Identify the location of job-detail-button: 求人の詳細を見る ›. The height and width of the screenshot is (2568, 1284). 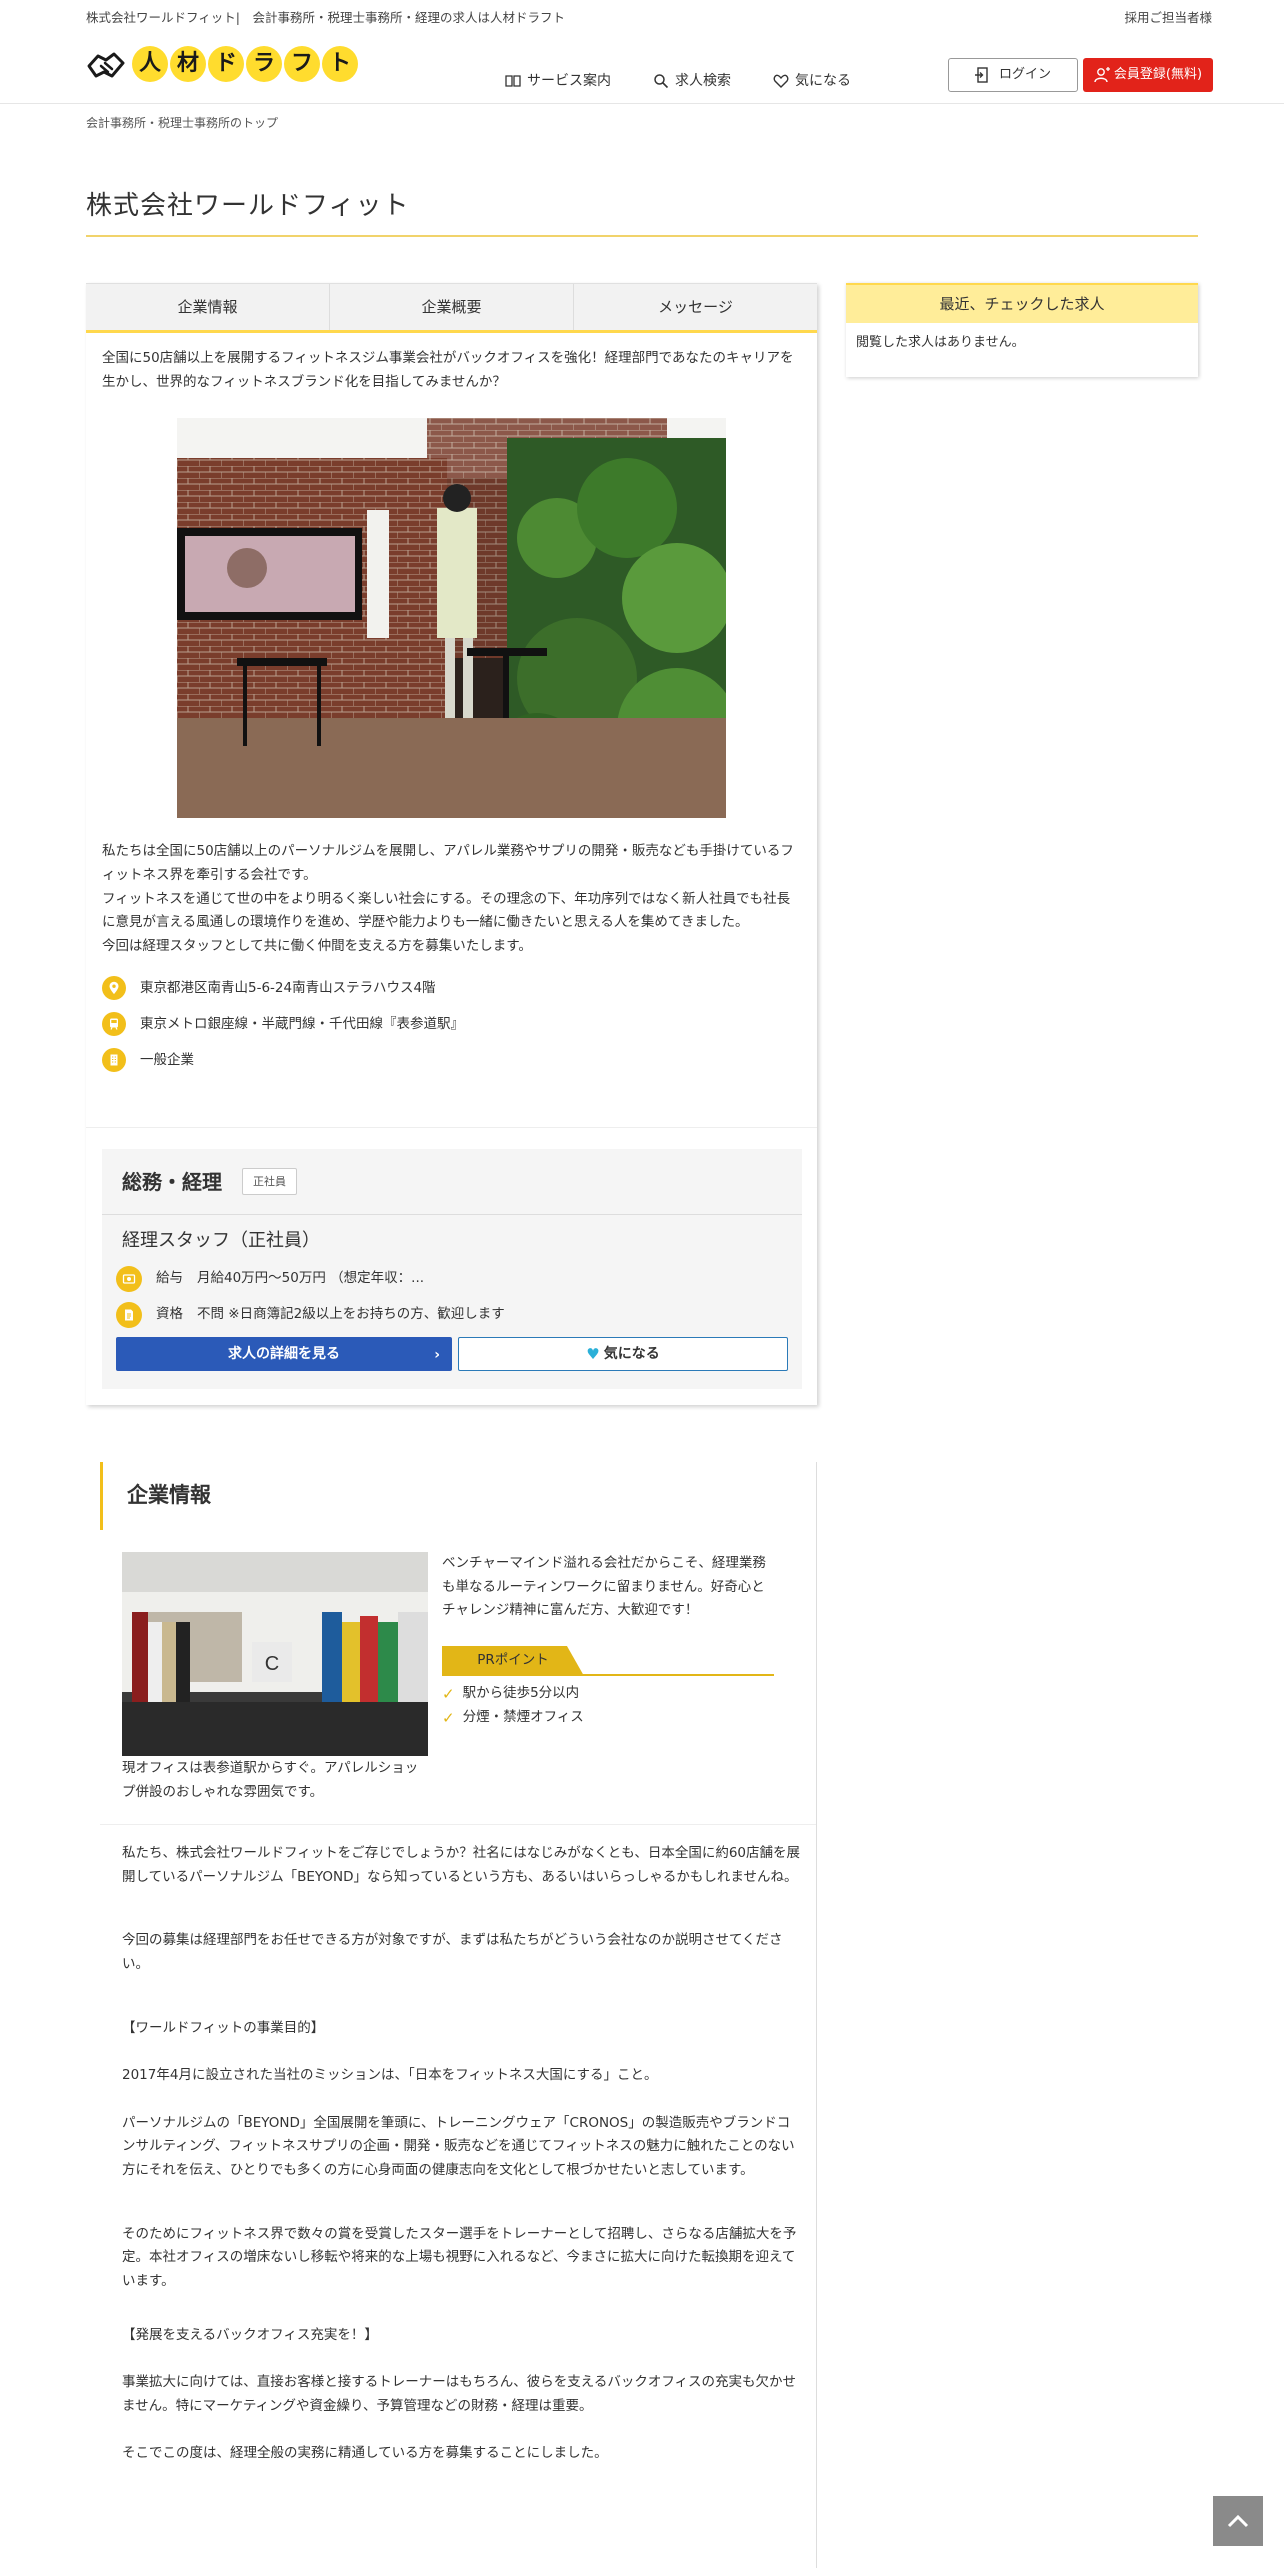
(284, 1354).